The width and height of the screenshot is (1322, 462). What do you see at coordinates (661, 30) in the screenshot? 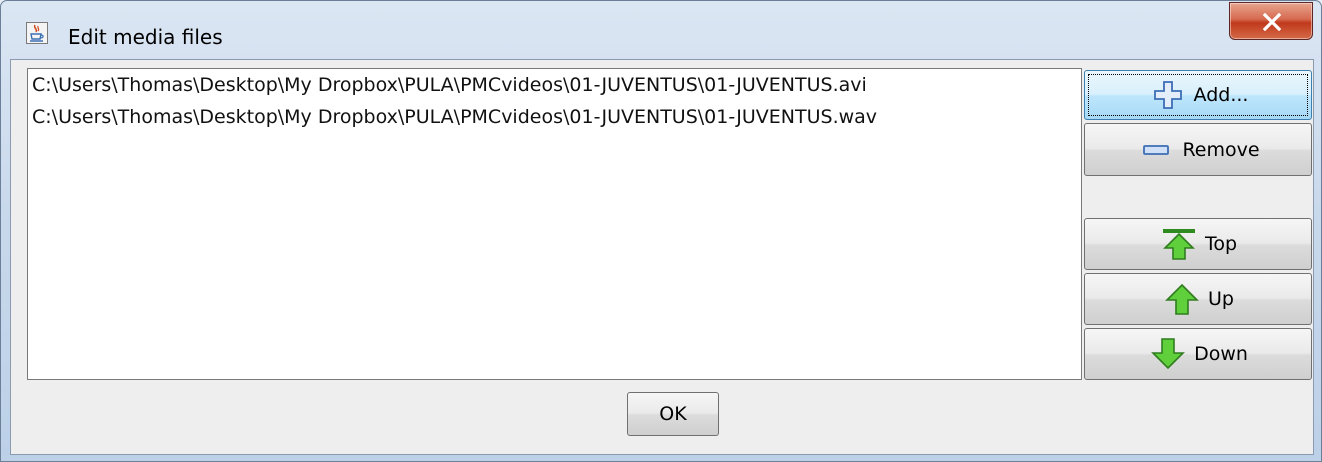
I see `title-bar: Edit media files` at bounding box center [661, 30].